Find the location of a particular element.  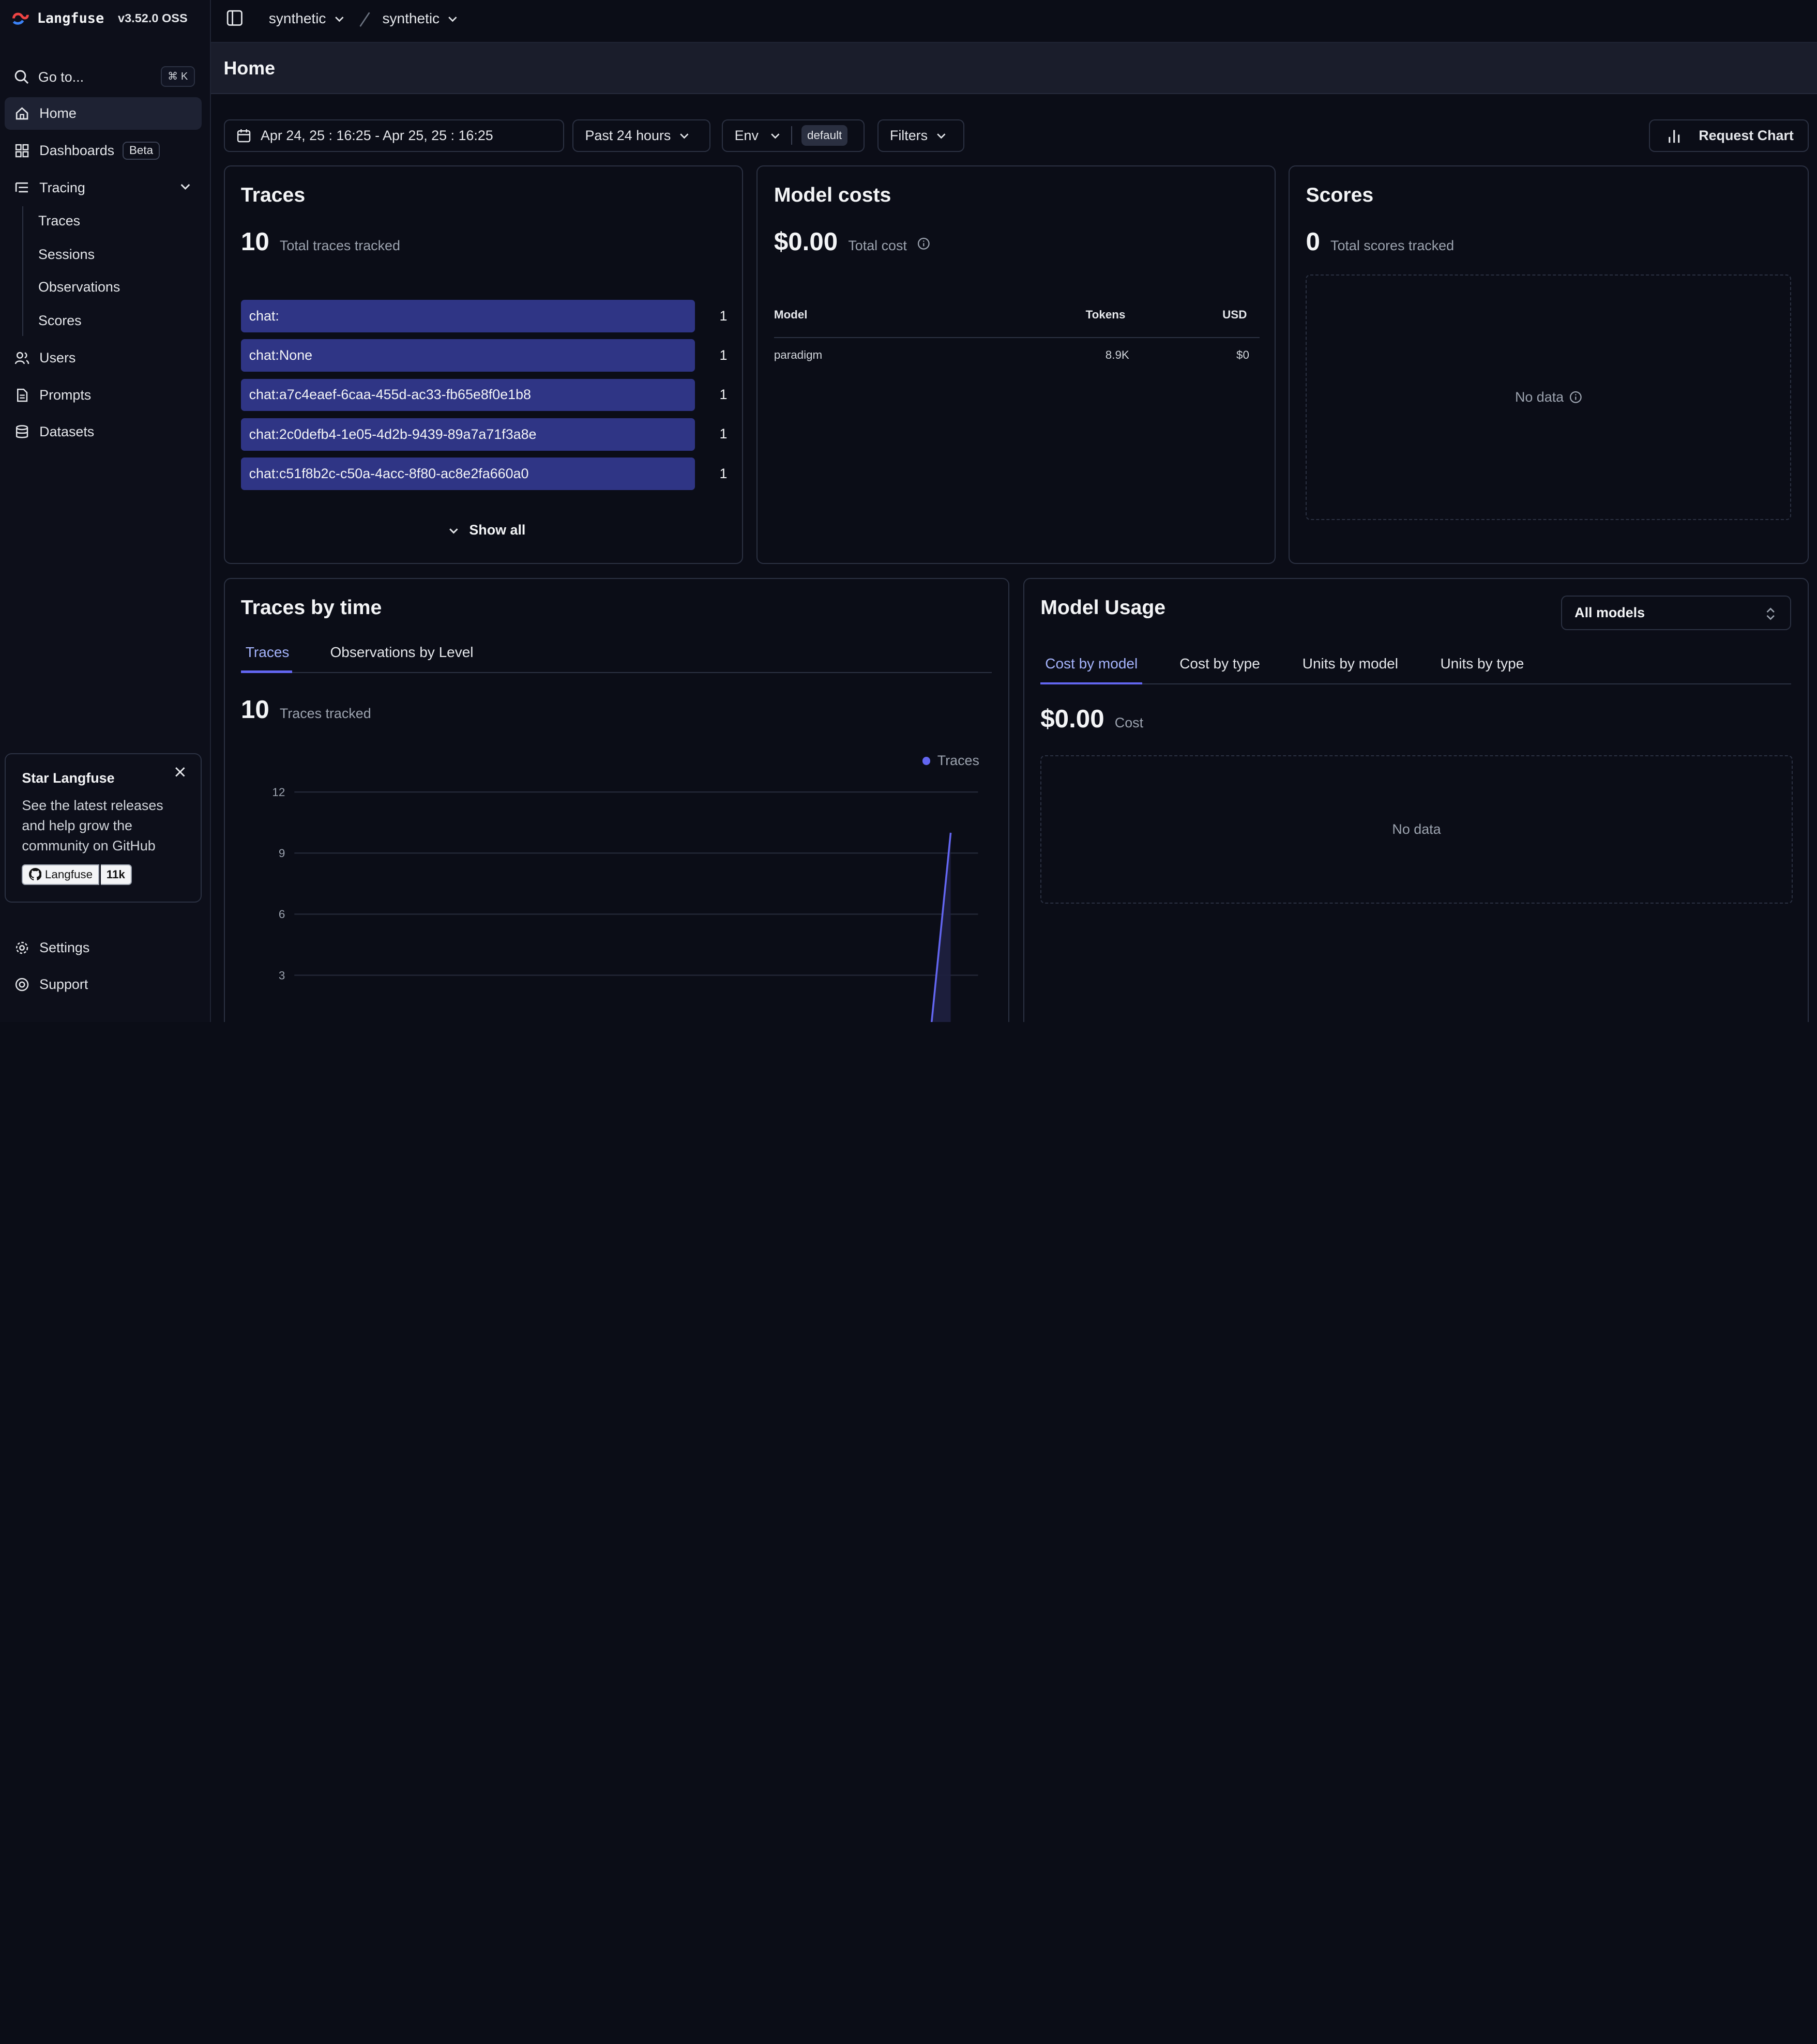

github-star-badge: Langfuse 11k is located at coordinates (77, 875).